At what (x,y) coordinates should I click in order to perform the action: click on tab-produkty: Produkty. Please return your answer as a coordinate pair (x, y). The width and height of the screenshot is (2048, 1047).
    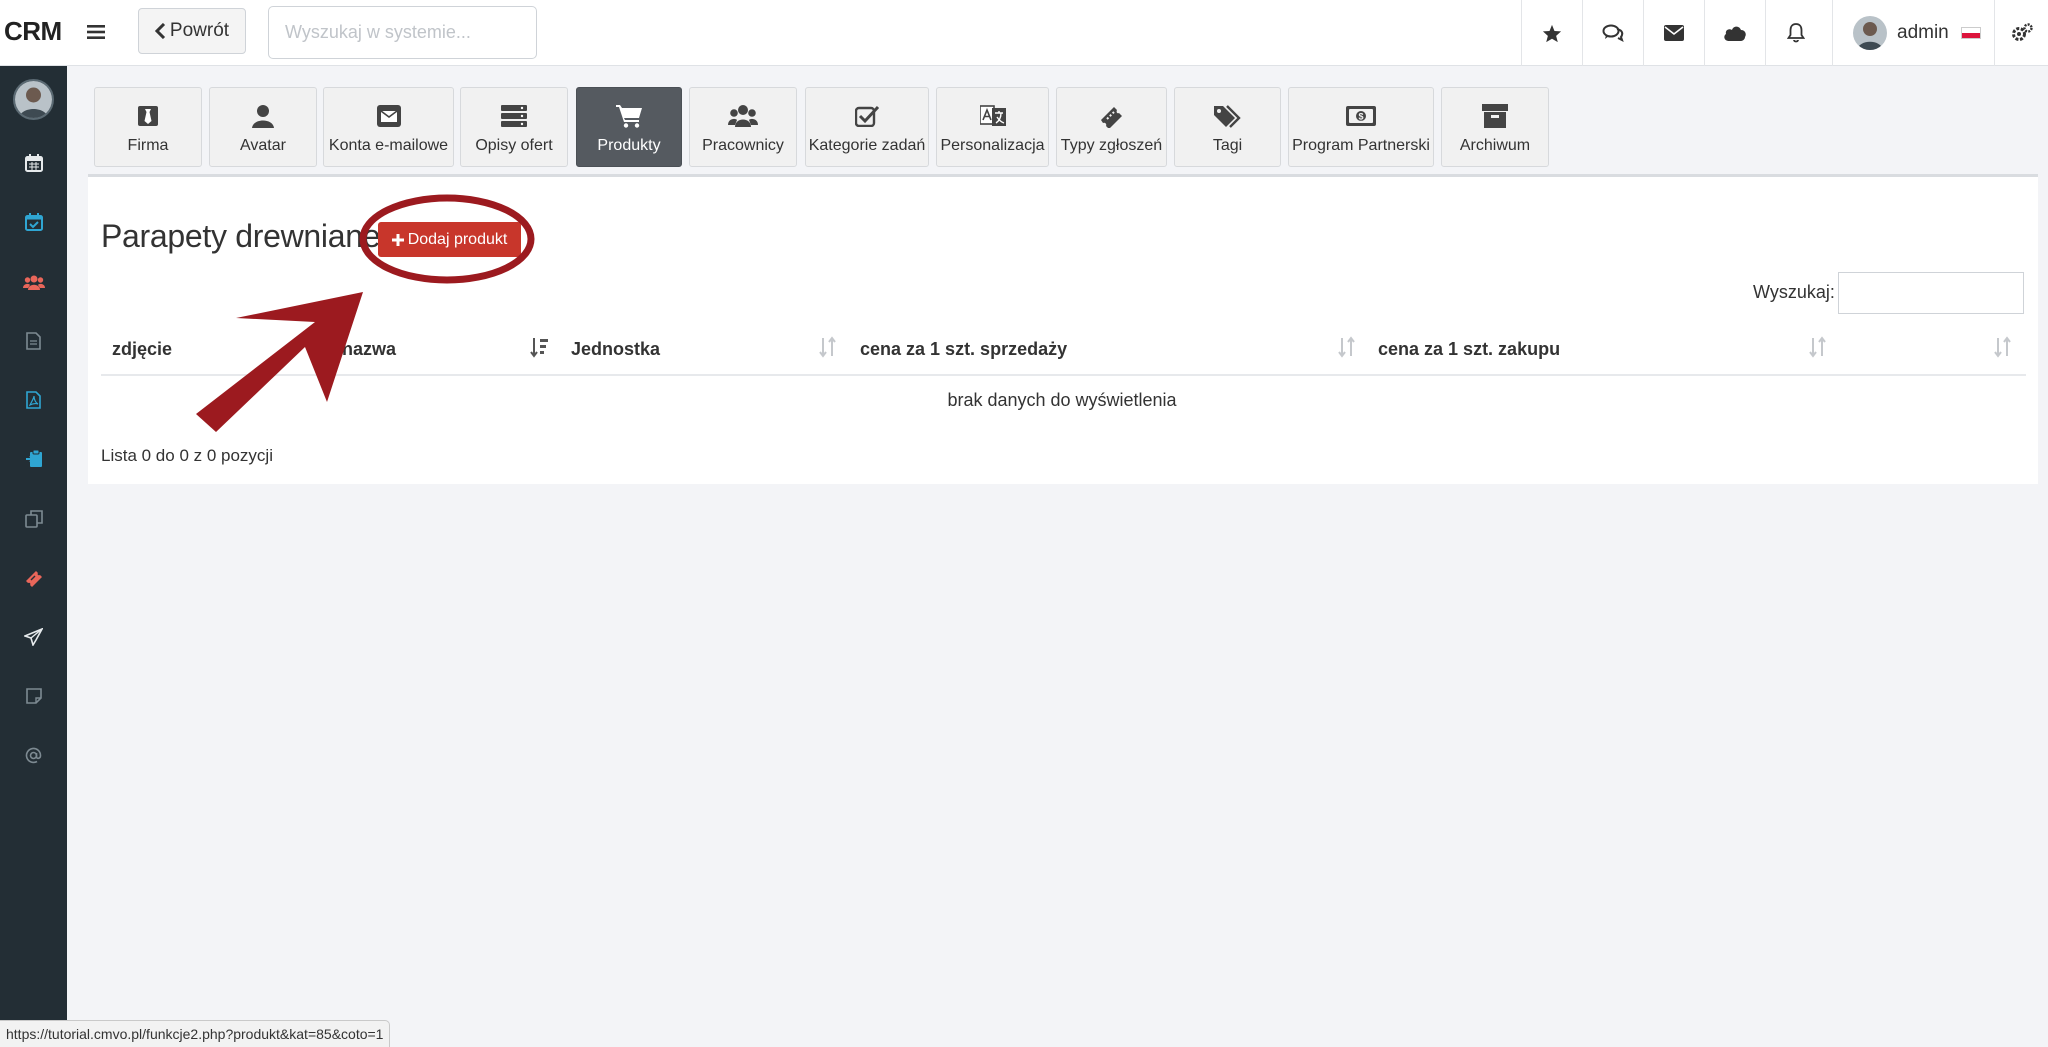
    Looking at the image, I should click on (629, 127).